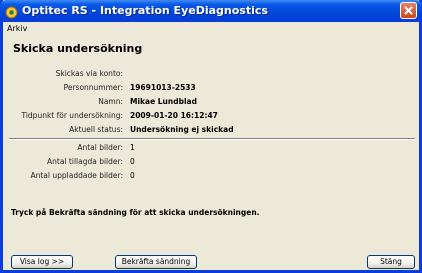 The width and height of the screenshot is (422, 273). Describe the element at coordinates (72, 115) in the screenshot. I see `field-label: Tidpunkt för undersökning:` at that location.